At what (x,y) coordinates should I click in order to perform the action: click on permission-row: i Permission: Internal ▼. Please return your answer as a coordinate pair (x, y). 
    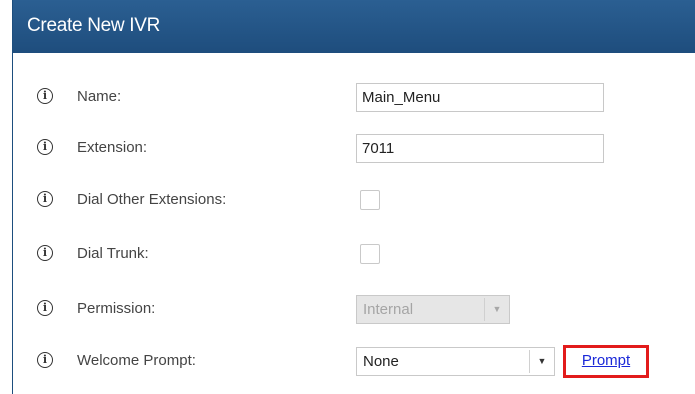
    Looking at the image, I should click on (354, 310).